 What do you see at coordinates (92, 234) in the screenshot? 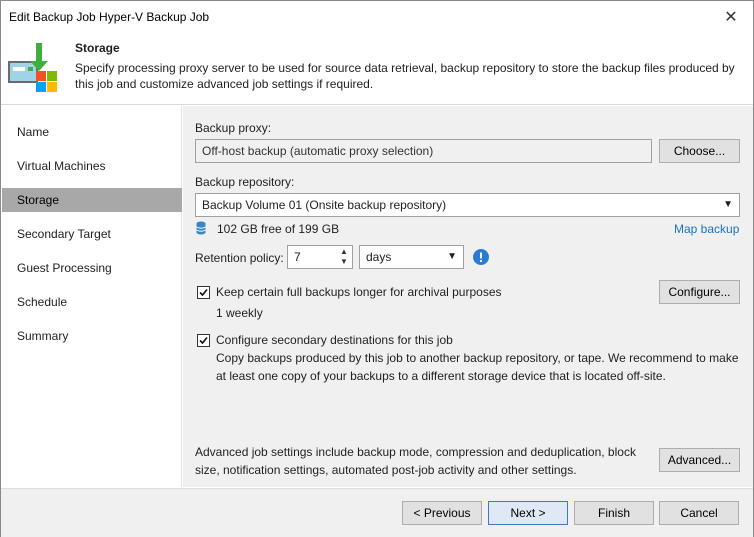
I see `nav-item-secondary-target: Secondary Target` at bounding box center [92, 234].